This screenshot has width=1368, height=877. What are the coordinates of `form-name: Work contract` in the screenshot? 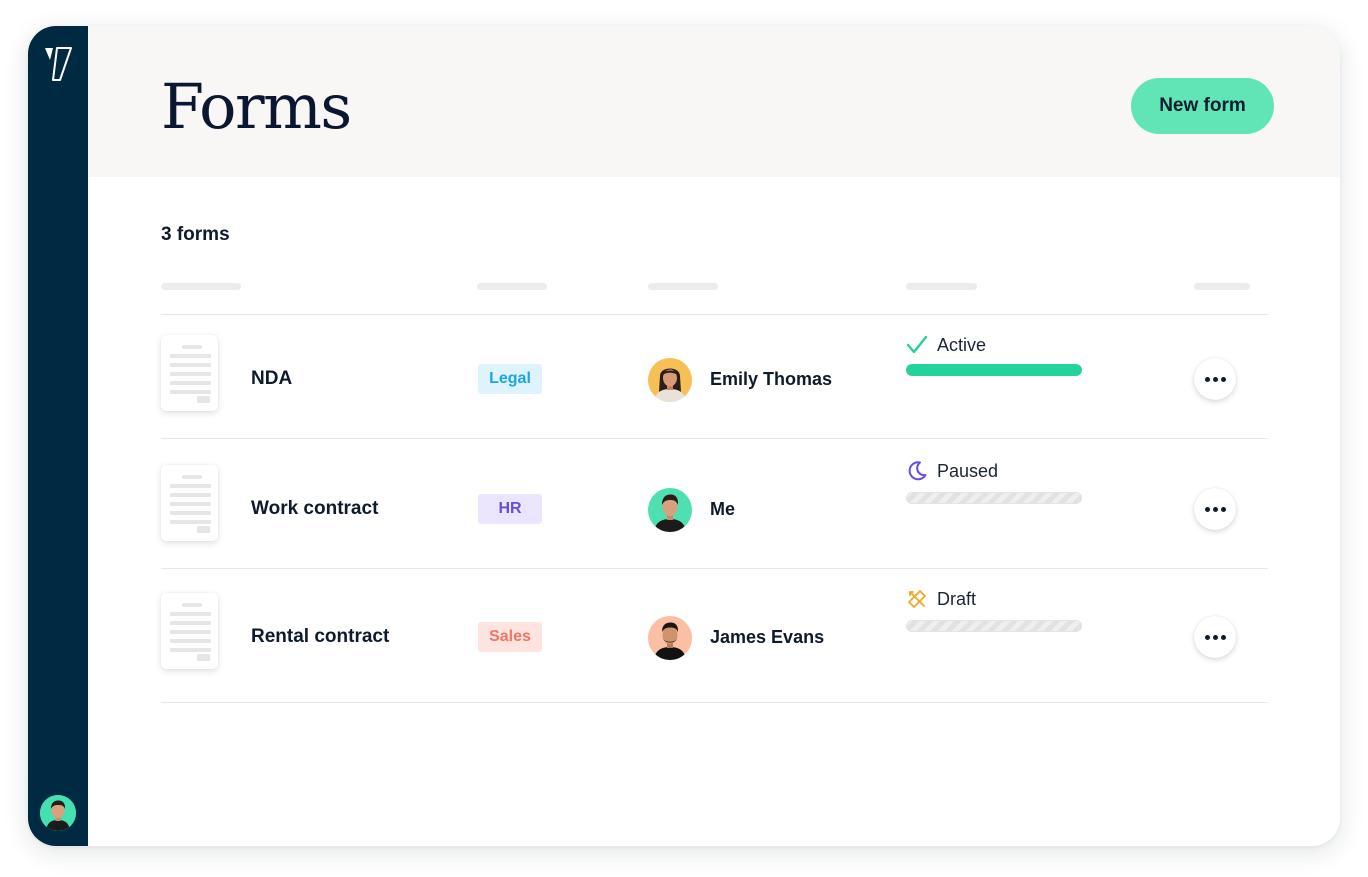 It's located at (314, 509).